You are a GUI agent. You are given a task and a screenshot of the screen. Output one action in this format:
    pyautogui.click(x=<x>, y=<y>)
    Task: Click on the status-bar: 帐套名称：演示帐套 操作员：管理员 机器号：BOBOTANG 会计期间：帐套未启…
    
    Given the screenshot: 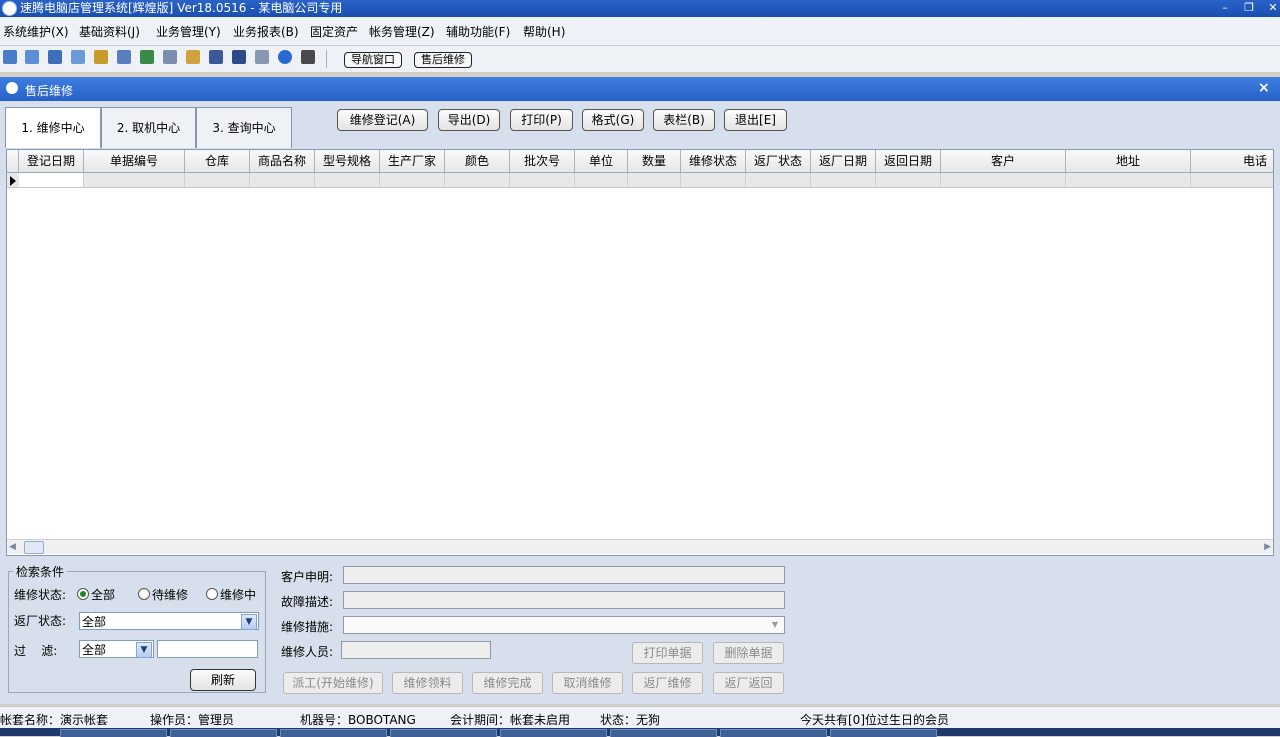 What is the action you would take?
    pyautogui.click(x=640, y=717)
    